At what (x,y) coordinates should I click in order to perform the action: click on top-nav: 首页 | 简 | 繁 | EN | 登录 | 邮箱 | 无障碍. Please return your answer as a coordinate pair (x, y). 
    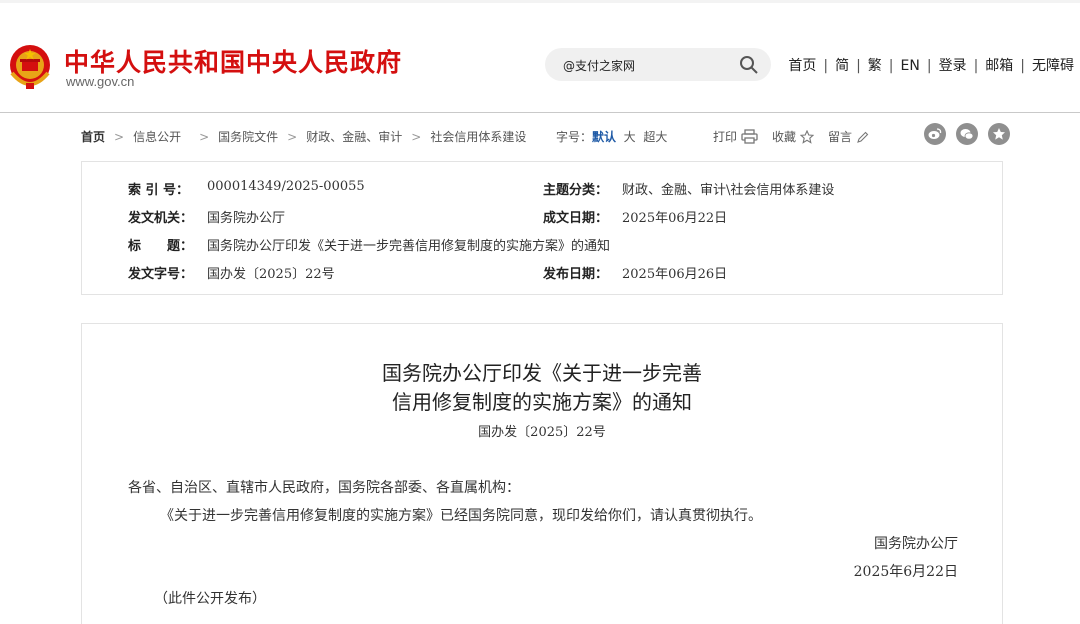
    Looking at the image, I should click on (931, 65).